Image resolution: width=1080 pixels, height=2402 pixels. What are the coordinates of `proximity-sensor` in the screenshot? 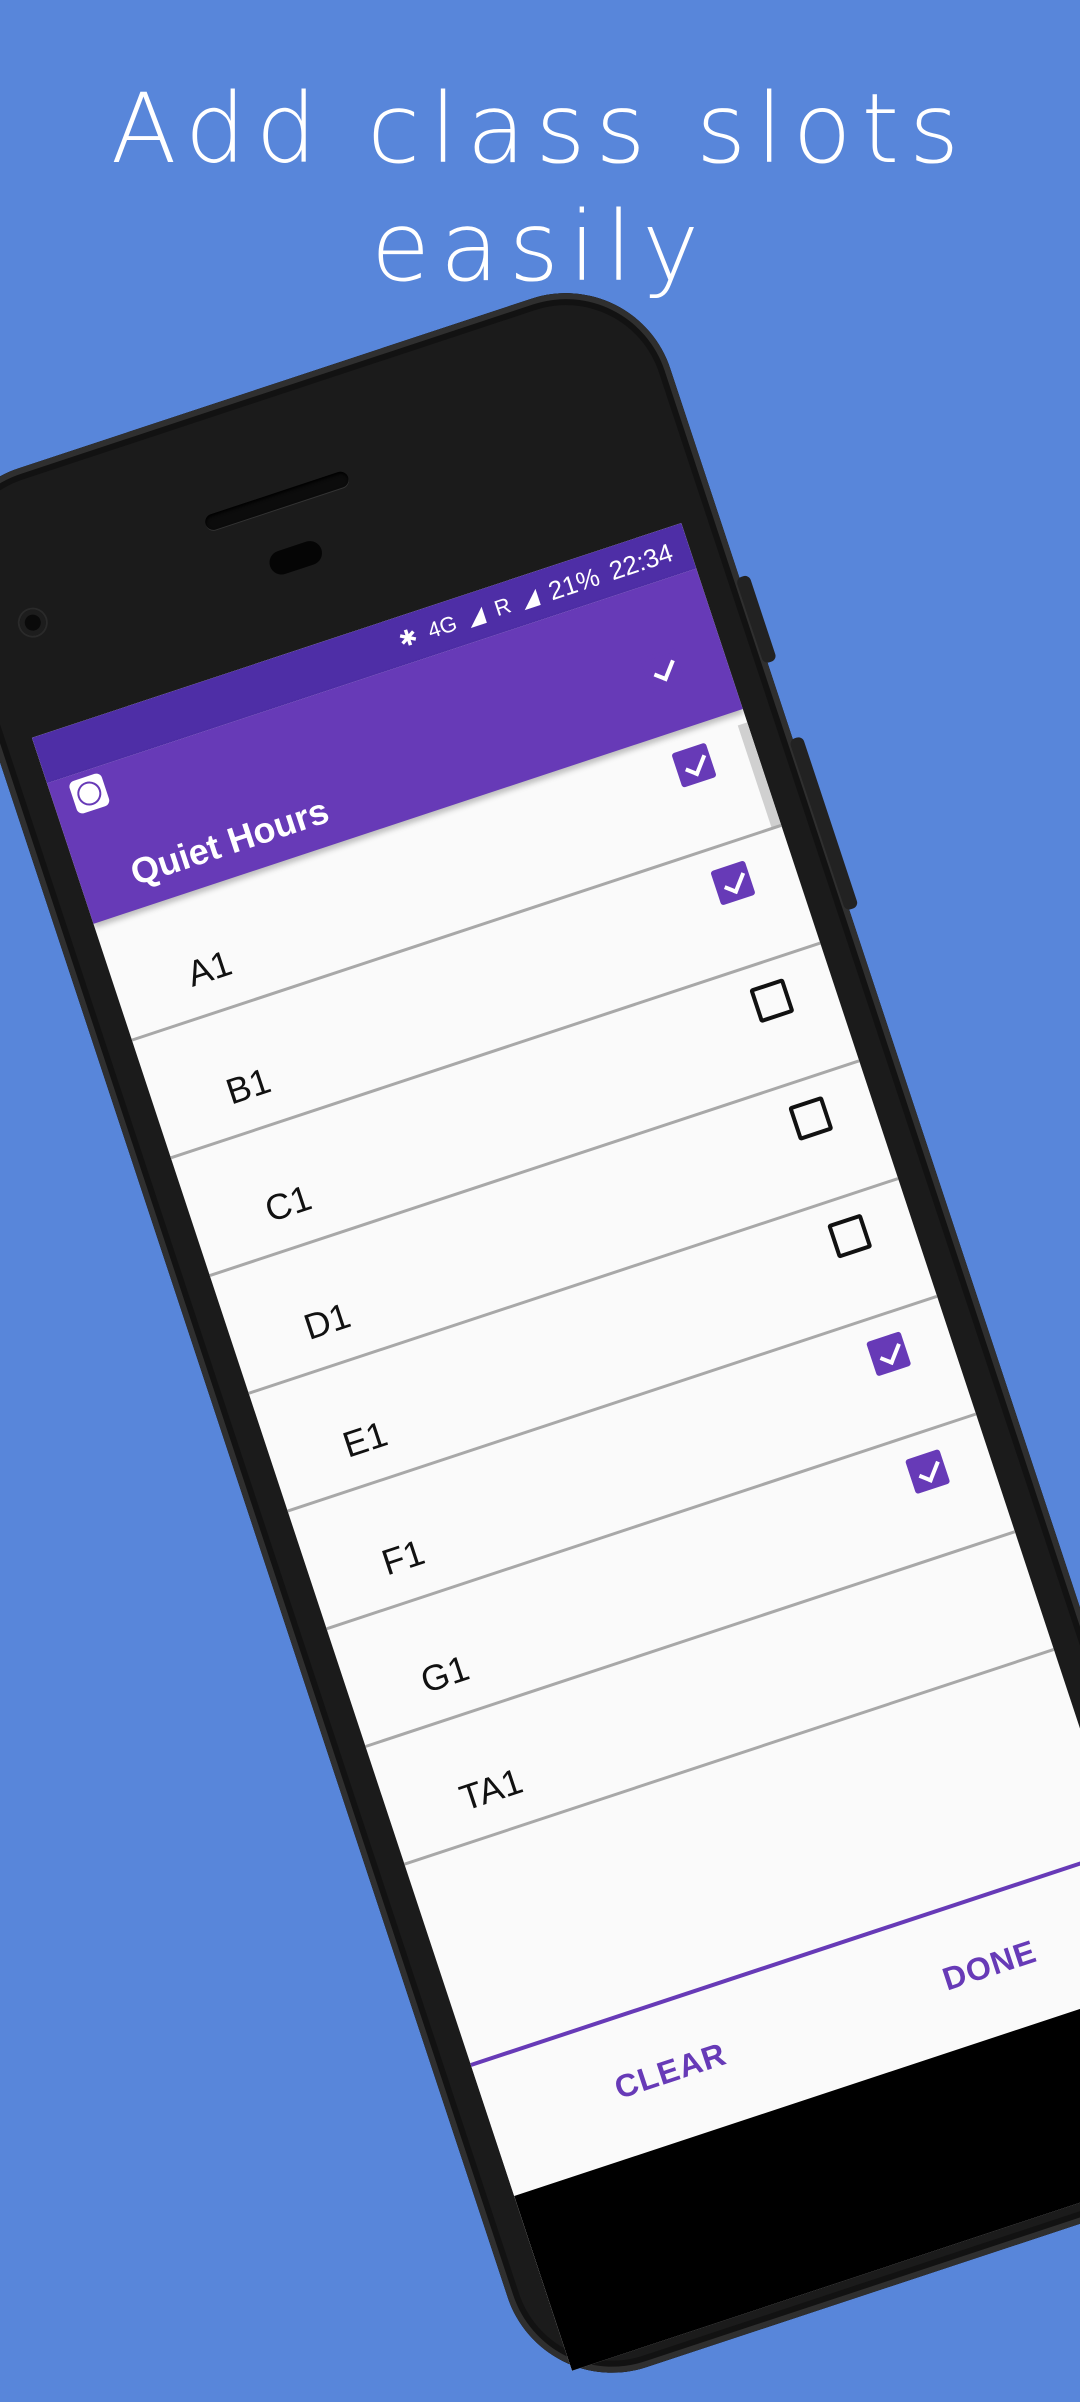 It's located at (296, 557).